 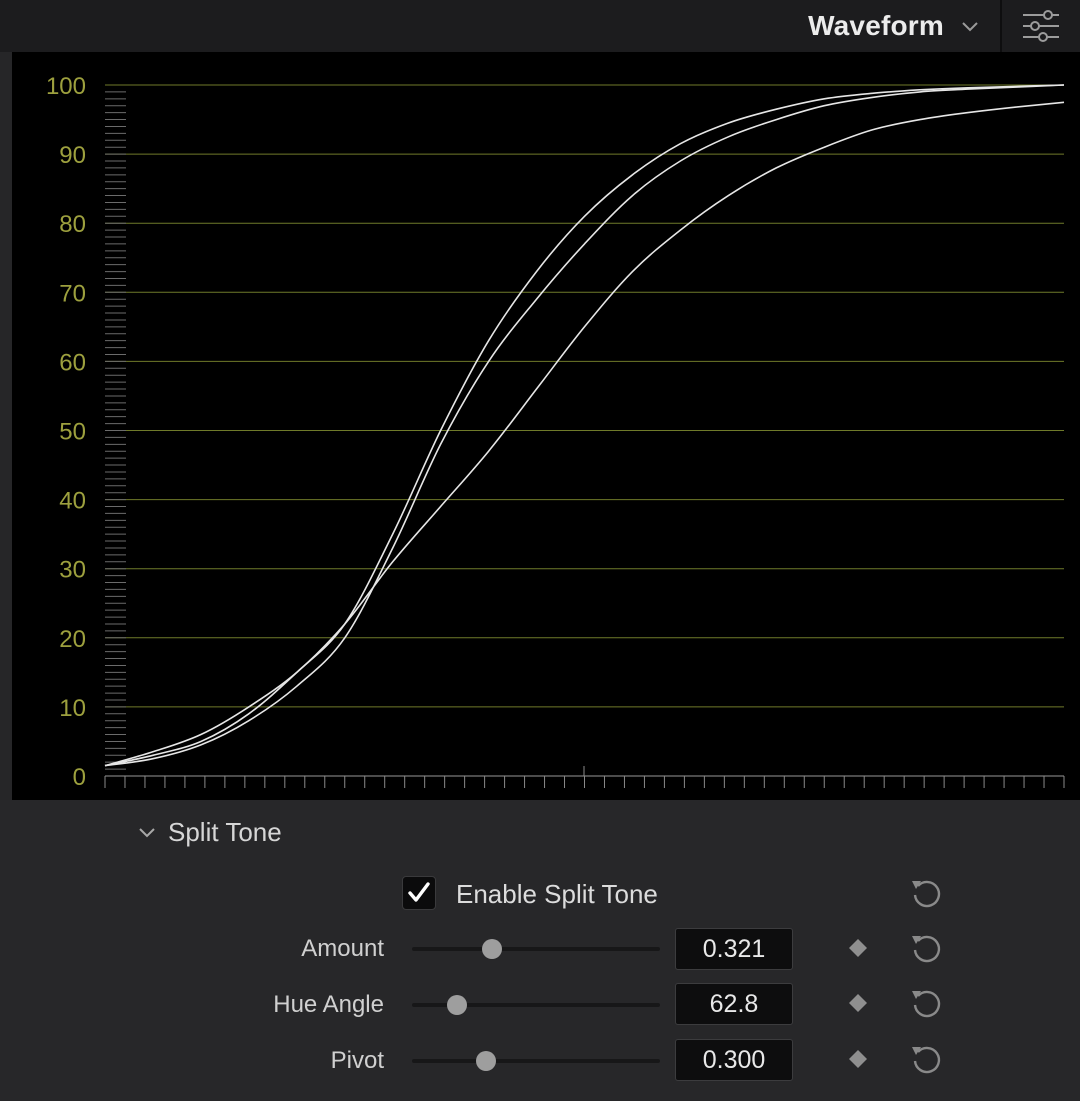 What do you see at coordinates (79, 777) in the screenshot?
I see `y-tick-label: 0` at bounding box center [79, 777].